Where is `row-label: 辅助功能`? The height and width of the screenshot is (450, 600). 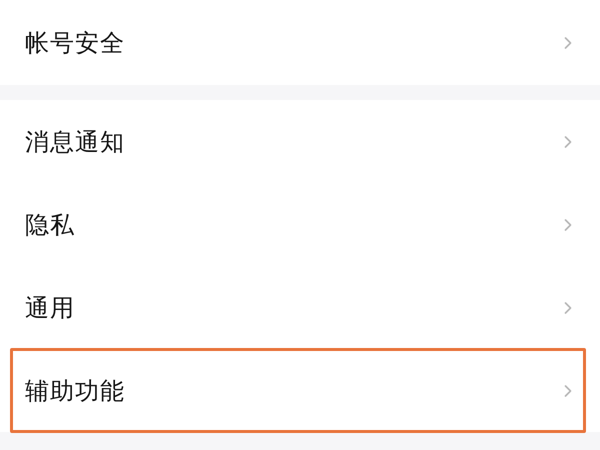 row-label: 辅助功能 is located at coordinates (75, 391).